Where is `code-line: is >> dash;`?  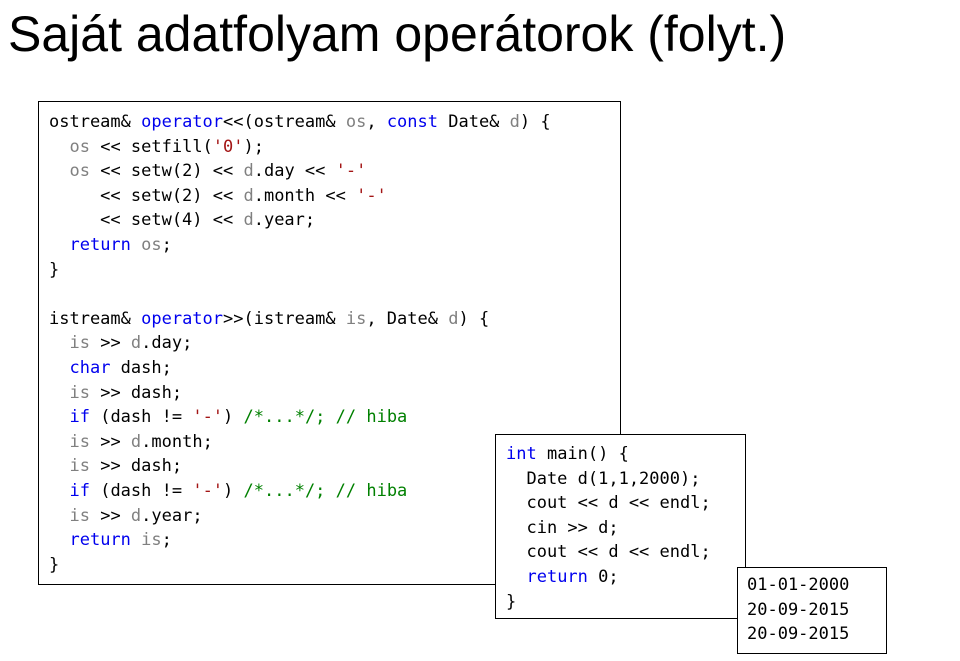 code-line: is >> dash; is located at coordinates (334, 393).